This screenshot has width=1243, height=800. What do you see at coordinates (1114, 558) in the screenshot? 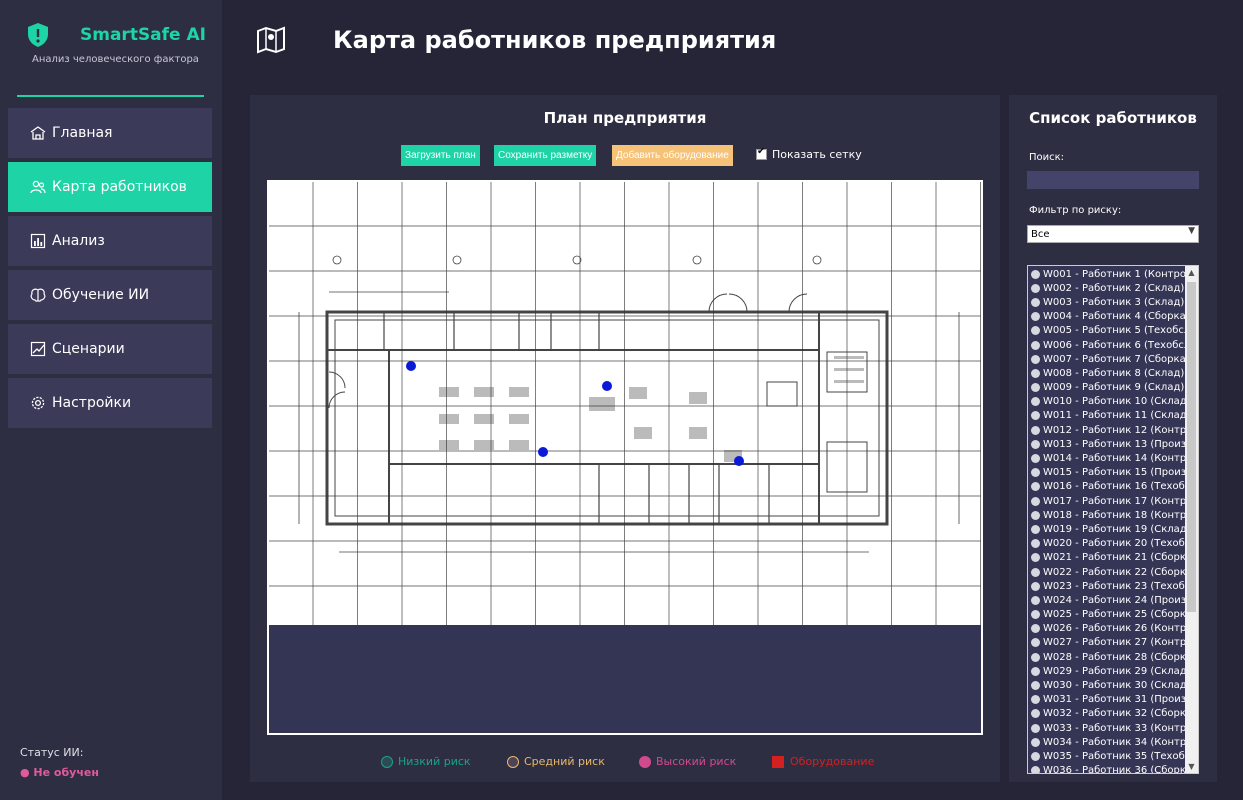
I see `worker-label: W021 - Работник 21 (Сборка)` at bounding box center [1114, 558].